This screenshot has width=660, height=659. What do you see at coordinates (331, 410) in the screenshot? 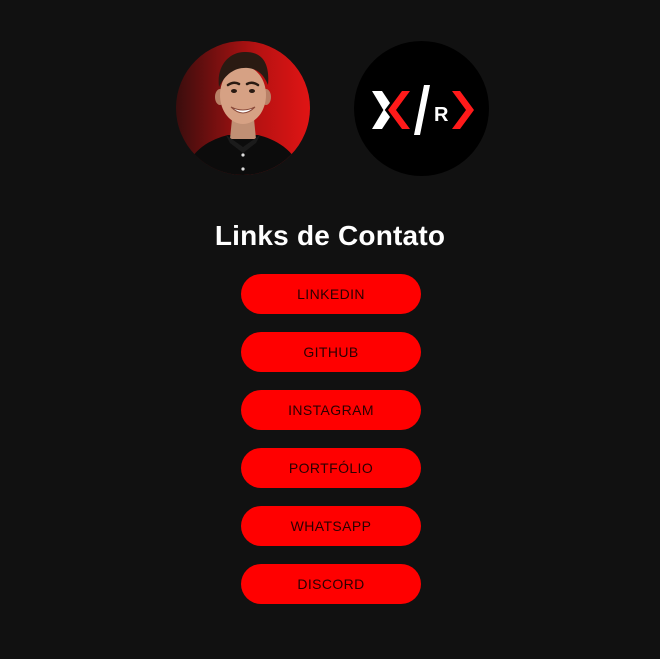
I see `instagram-button: INSTAGRAM` at bounding box center [331, 410].